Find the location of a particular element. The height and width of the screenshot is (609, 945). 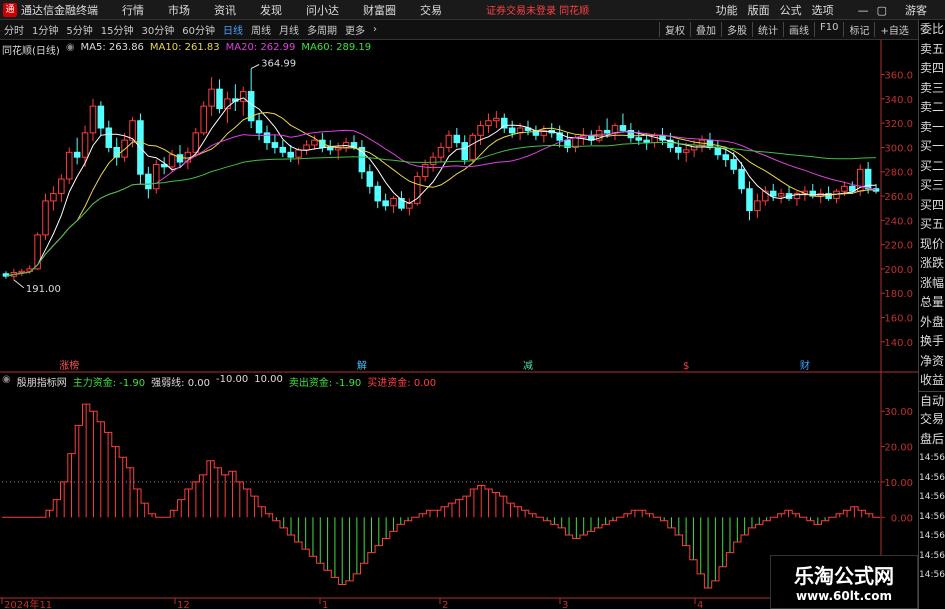

event-label: $ is located at coordinates (686, 366).